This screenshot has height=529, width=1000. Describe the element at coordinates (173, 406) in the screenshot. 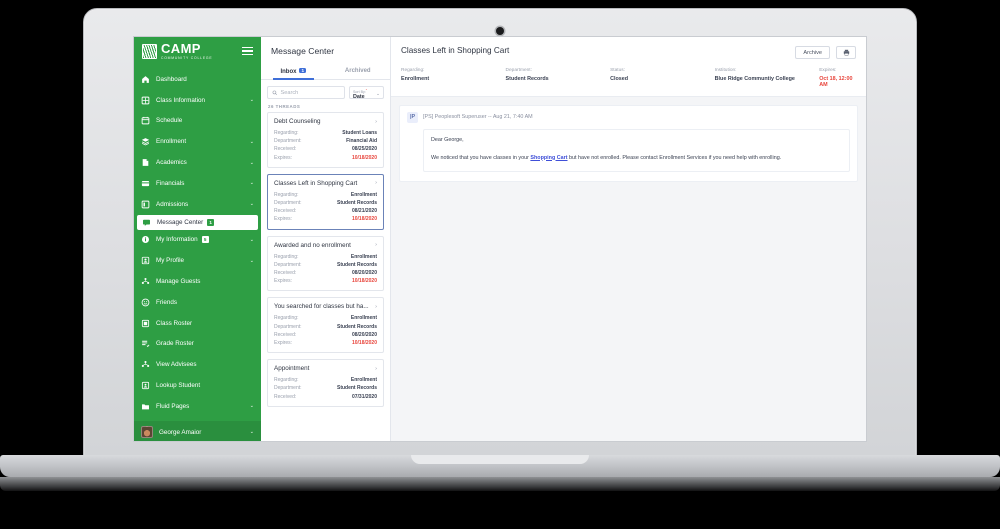

I see `sidebar-item-label: Fluid Pages` at that location.